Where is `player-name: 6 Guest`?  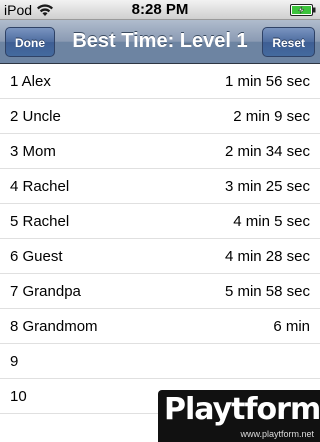
player-name: 6 Guest is located at coordinates (36, 256).